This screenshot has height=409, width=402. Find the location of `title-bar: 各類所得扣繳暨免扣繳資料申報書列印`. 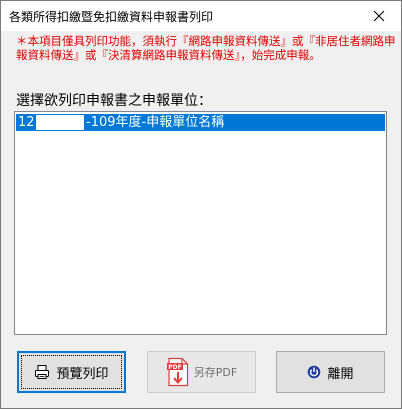

title-bar: 各類所得扣繳暨免扣繳資料申報書列印 is located at coordinates (201, 16).